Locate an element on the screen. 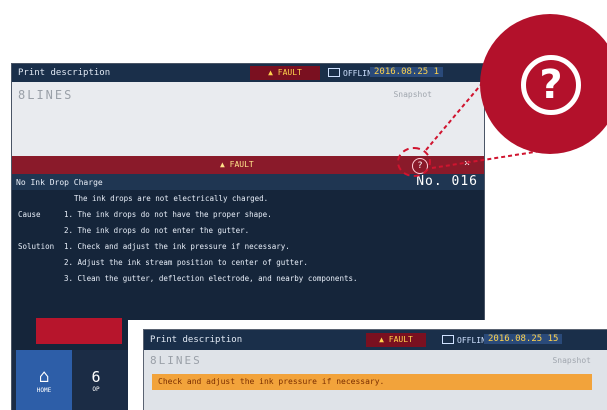  zoom-callout: ? is located at coordinates (543, 84).